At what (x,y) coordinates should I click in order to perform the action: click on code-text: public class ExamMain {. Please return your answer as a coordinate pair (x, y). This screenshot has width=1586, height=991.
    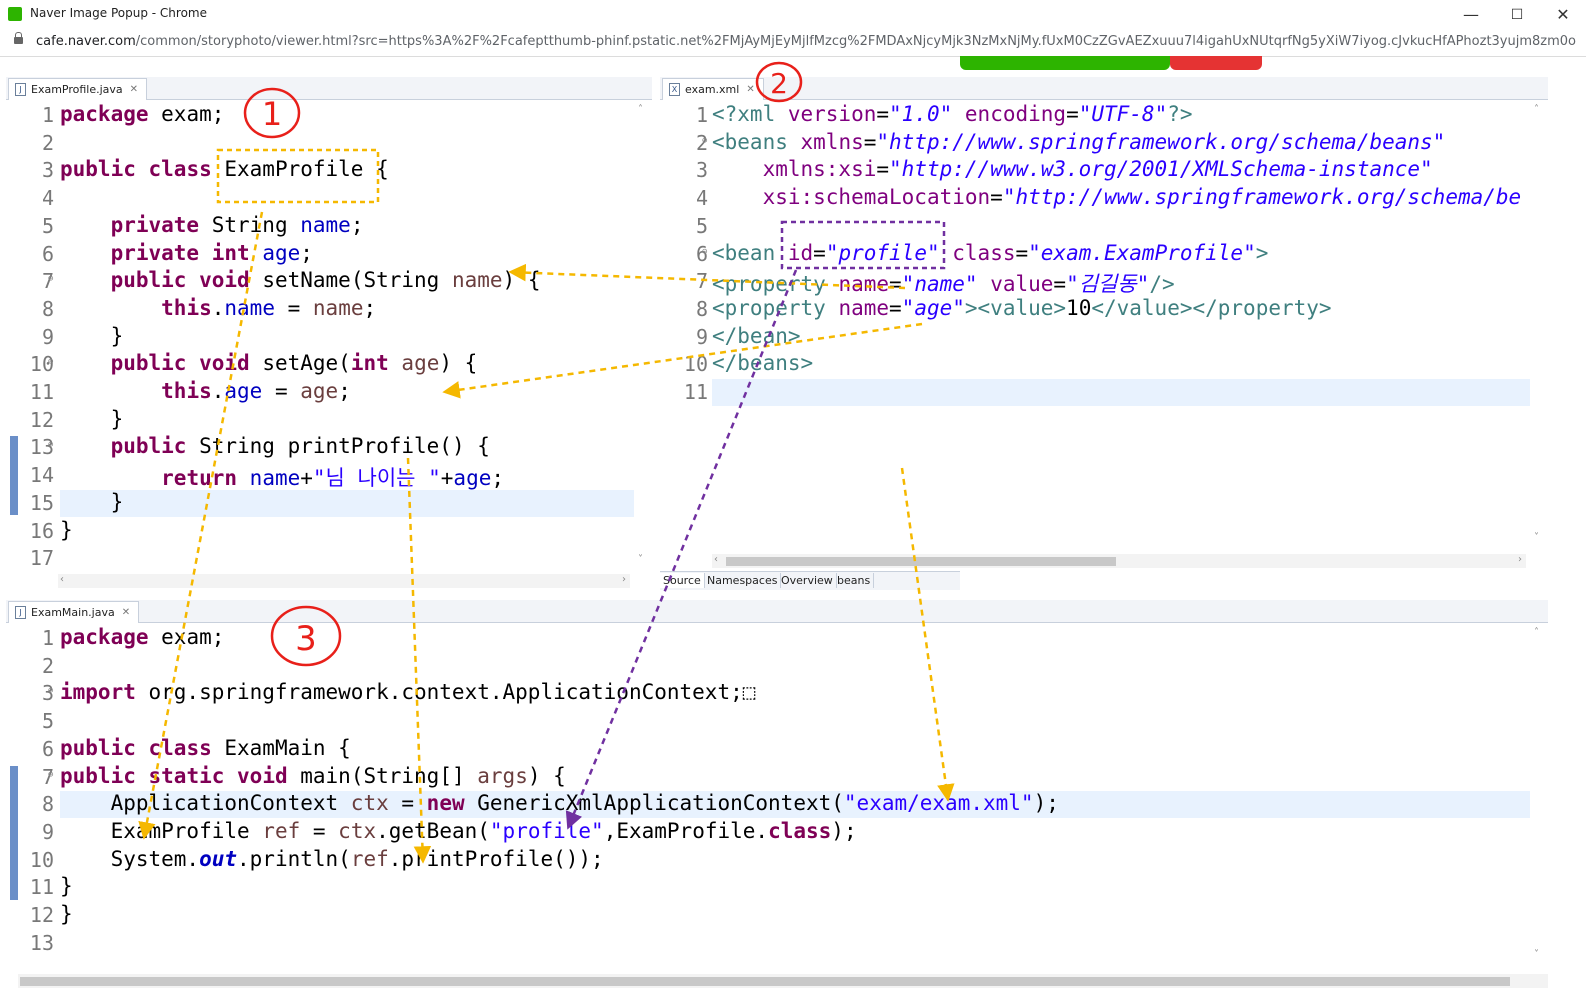
    Looking at the image, I should click on (205, 748).